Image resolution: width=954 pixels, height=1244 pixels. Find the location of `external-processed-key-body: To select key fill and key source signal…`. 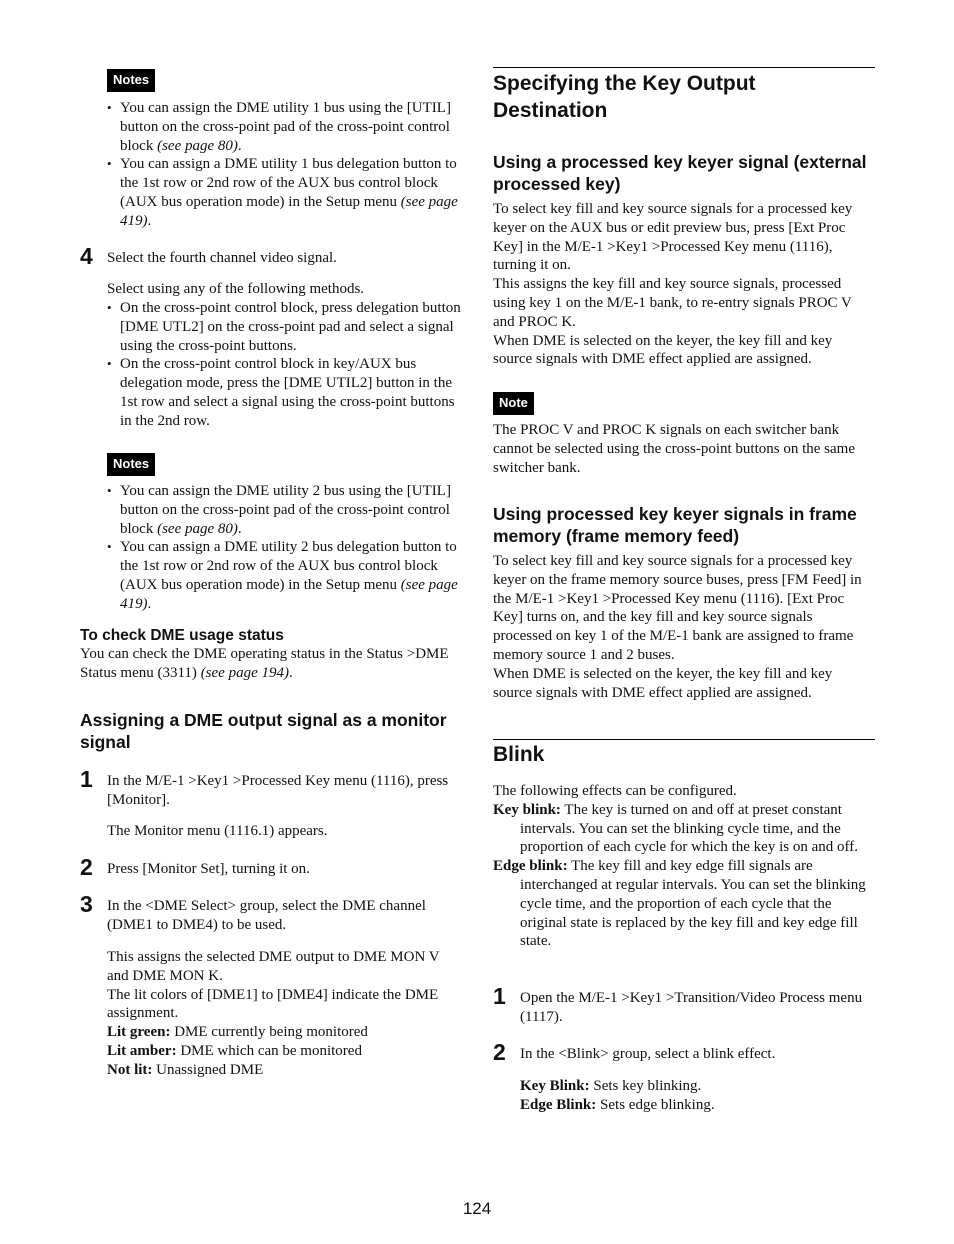

external-processed-key-body: To select key fill and key source signal… is located at coordinates (684, 284).